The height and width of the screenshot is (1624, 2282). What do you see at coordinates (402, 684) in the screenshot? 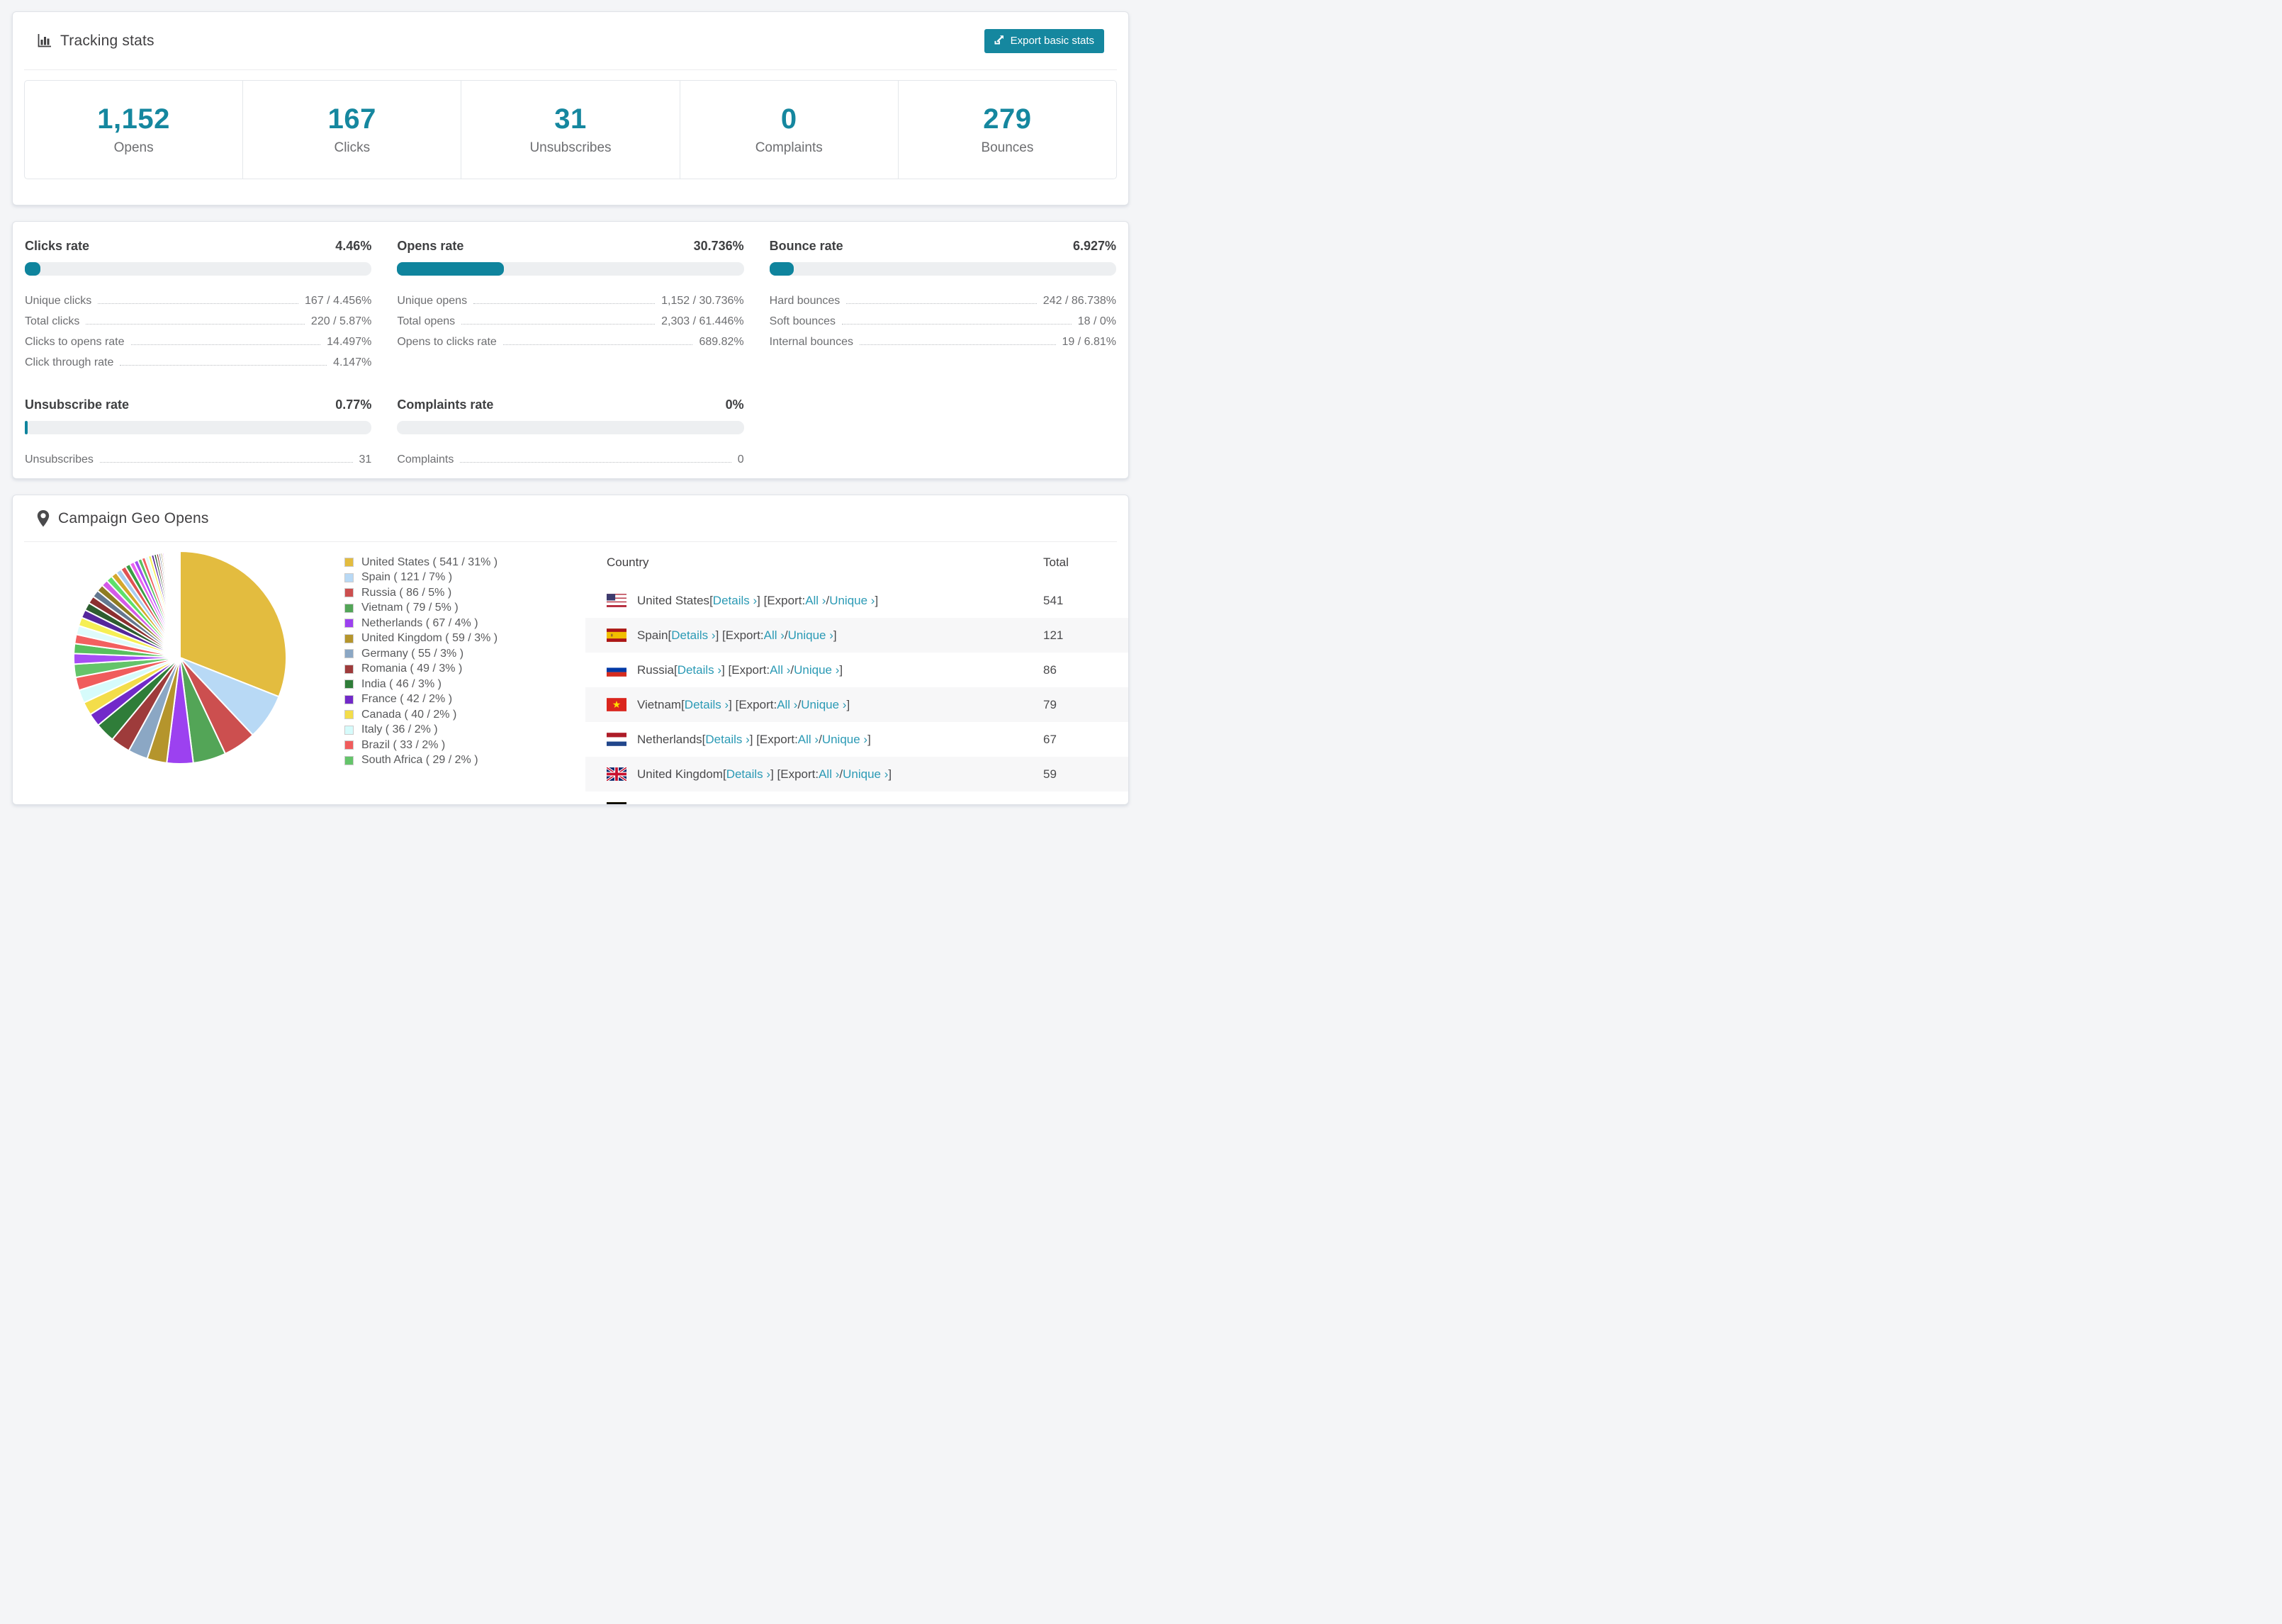
I see `legend-label: India ( 46 / 3% )` at bounding box center [402, 684].